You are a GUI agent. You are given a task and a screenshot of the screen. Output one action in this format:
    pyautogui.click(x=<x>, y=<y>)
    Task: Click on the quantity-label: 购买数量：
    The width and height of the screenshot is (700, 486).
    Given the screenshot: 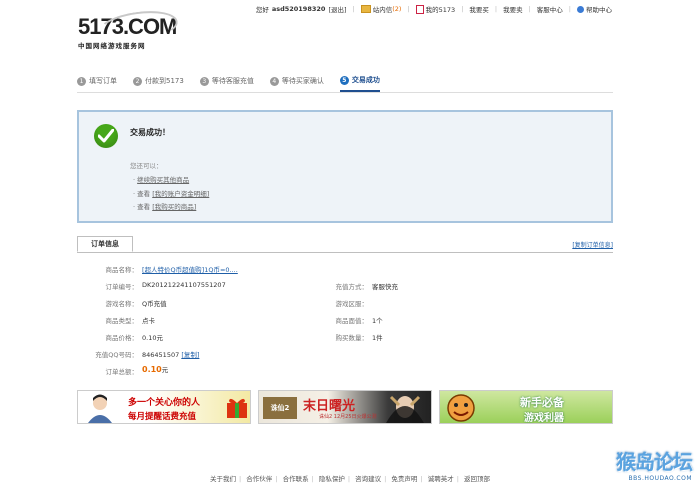 What is the action you would take?
    pyautogui.click(x=352, y=338)
    